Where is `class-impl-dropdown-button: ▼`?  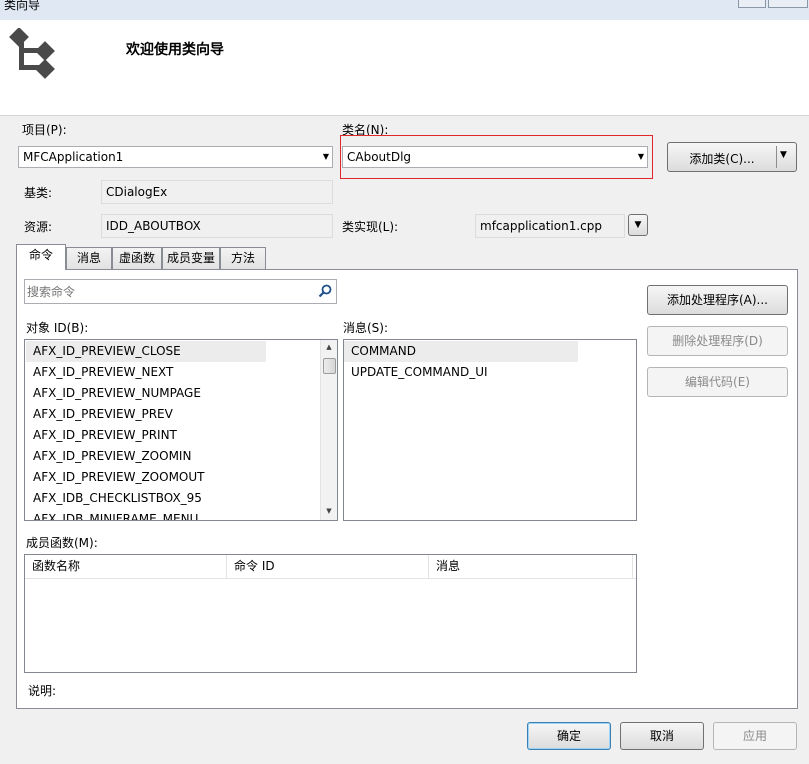 class-impl-dropdown-button: ▼ is located at coordinates (638, 225).